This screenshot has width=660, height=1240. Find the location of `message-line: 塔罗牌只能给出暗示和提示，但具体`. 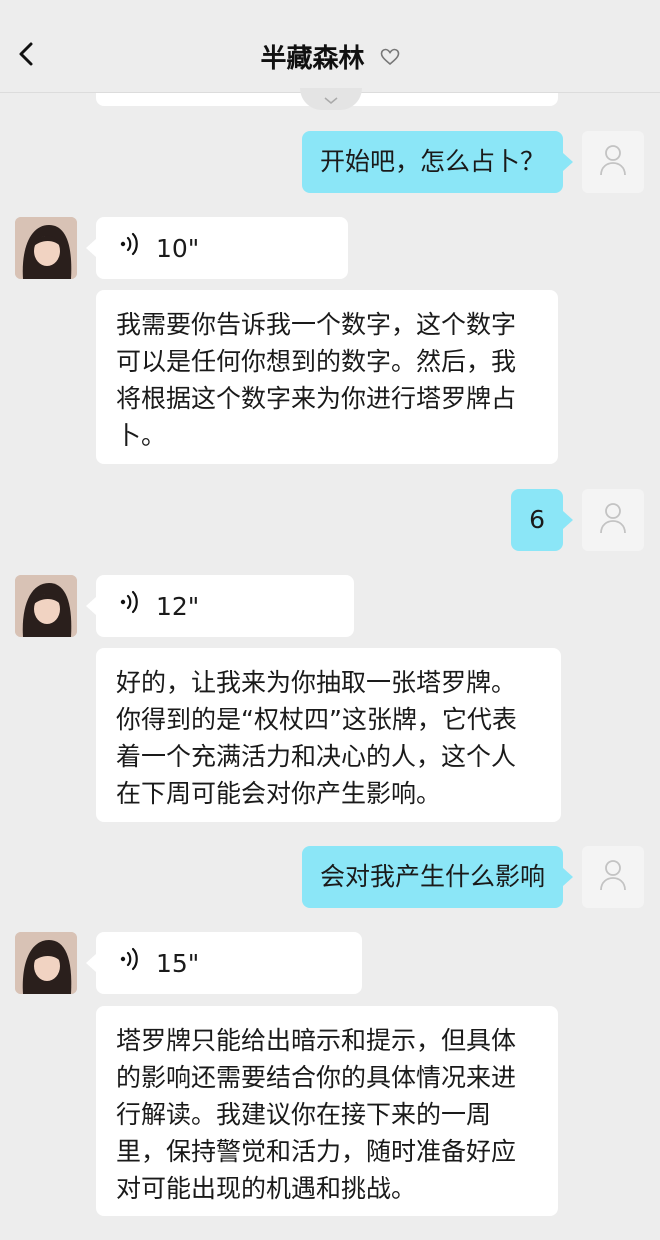

message-line: 塔罗牌只能给出暗示和提示，但具体 is located at coordinates (316, 1040).